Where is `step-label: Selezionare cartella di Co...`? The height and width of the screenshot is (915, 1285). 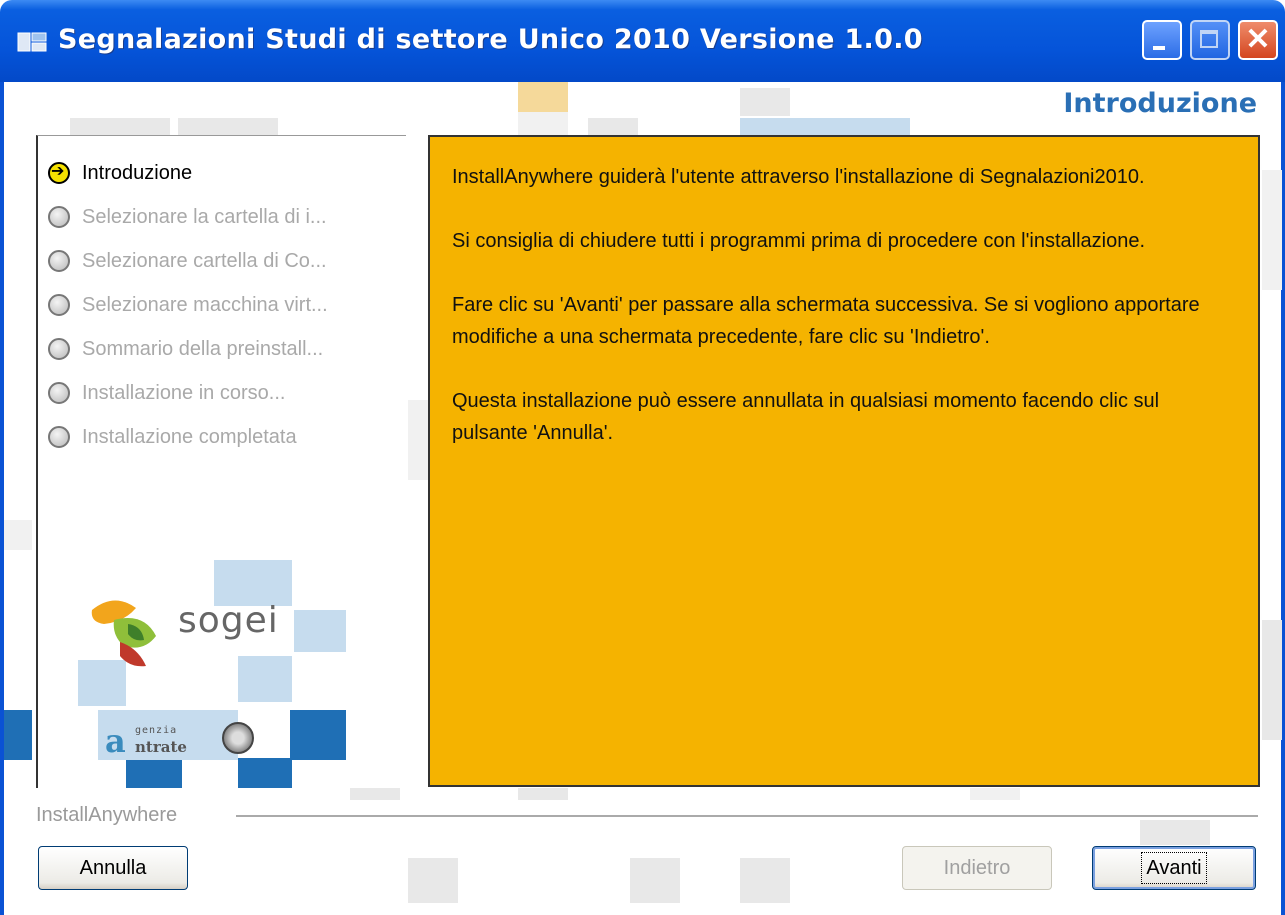
step-label: Selezionare cartella di Co... is located at coordinates (204, 260).